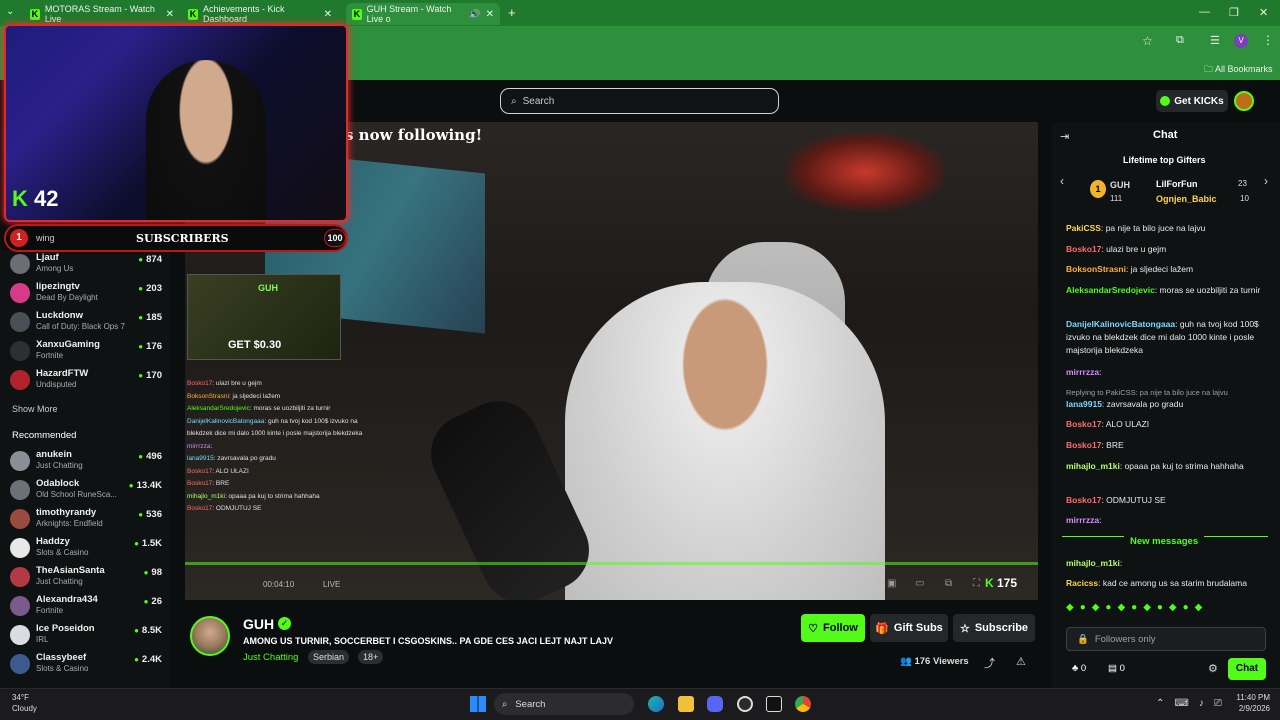  I want to click on maximize-button: ❐, so click(1234, 12).